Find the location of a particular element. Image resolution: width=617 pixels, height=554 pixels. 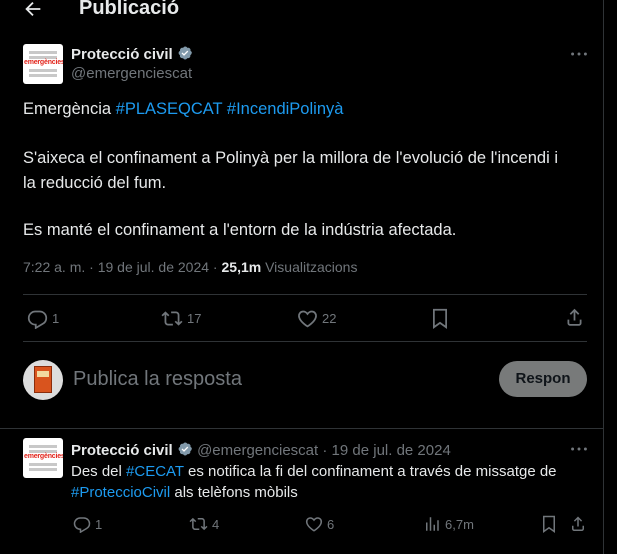

reply-author-handle: @emergenciescat is located at coordinates (257, 450).